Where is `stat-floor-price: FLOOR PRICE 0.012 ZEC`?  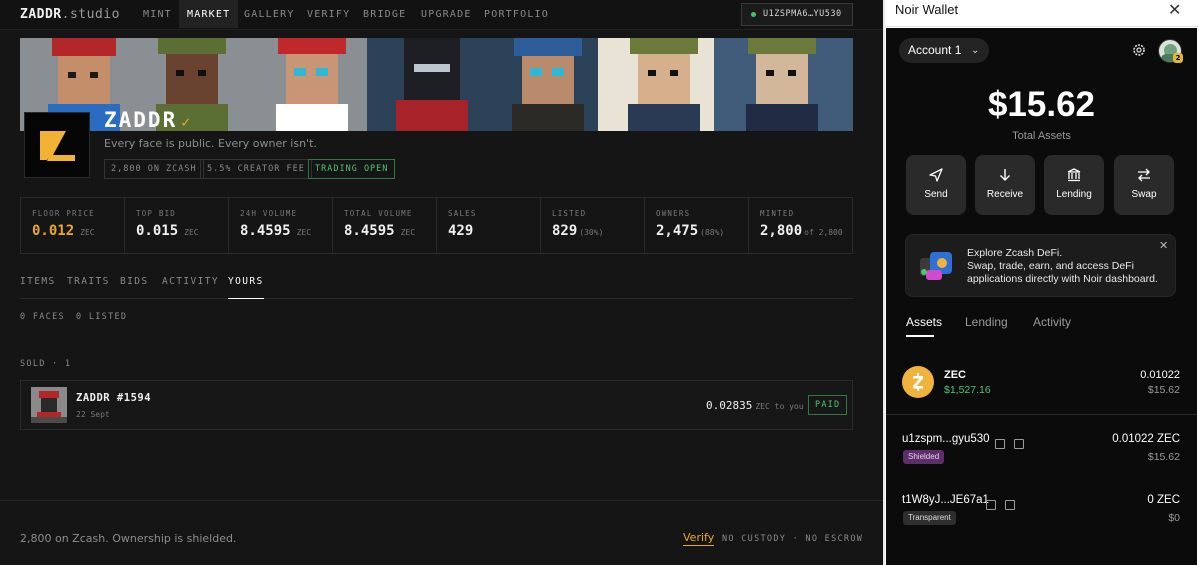
stat-floor-price: FLOOR PRICE 0.012 ZEC is located at coordinates (73, 225).